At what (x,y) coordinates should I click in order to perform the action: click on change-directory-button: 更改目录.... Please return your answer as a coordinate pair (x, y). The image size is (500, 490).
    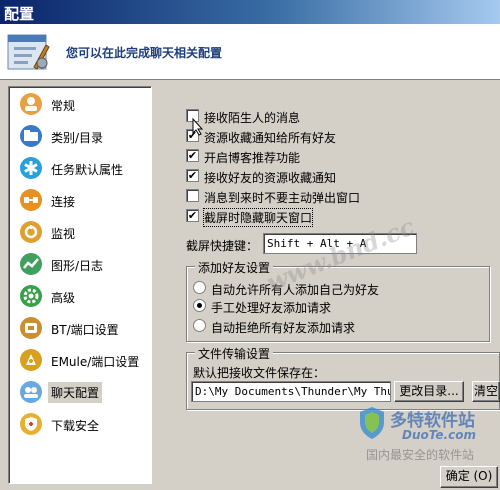
    Looking at the image, I should click on (429, 391).